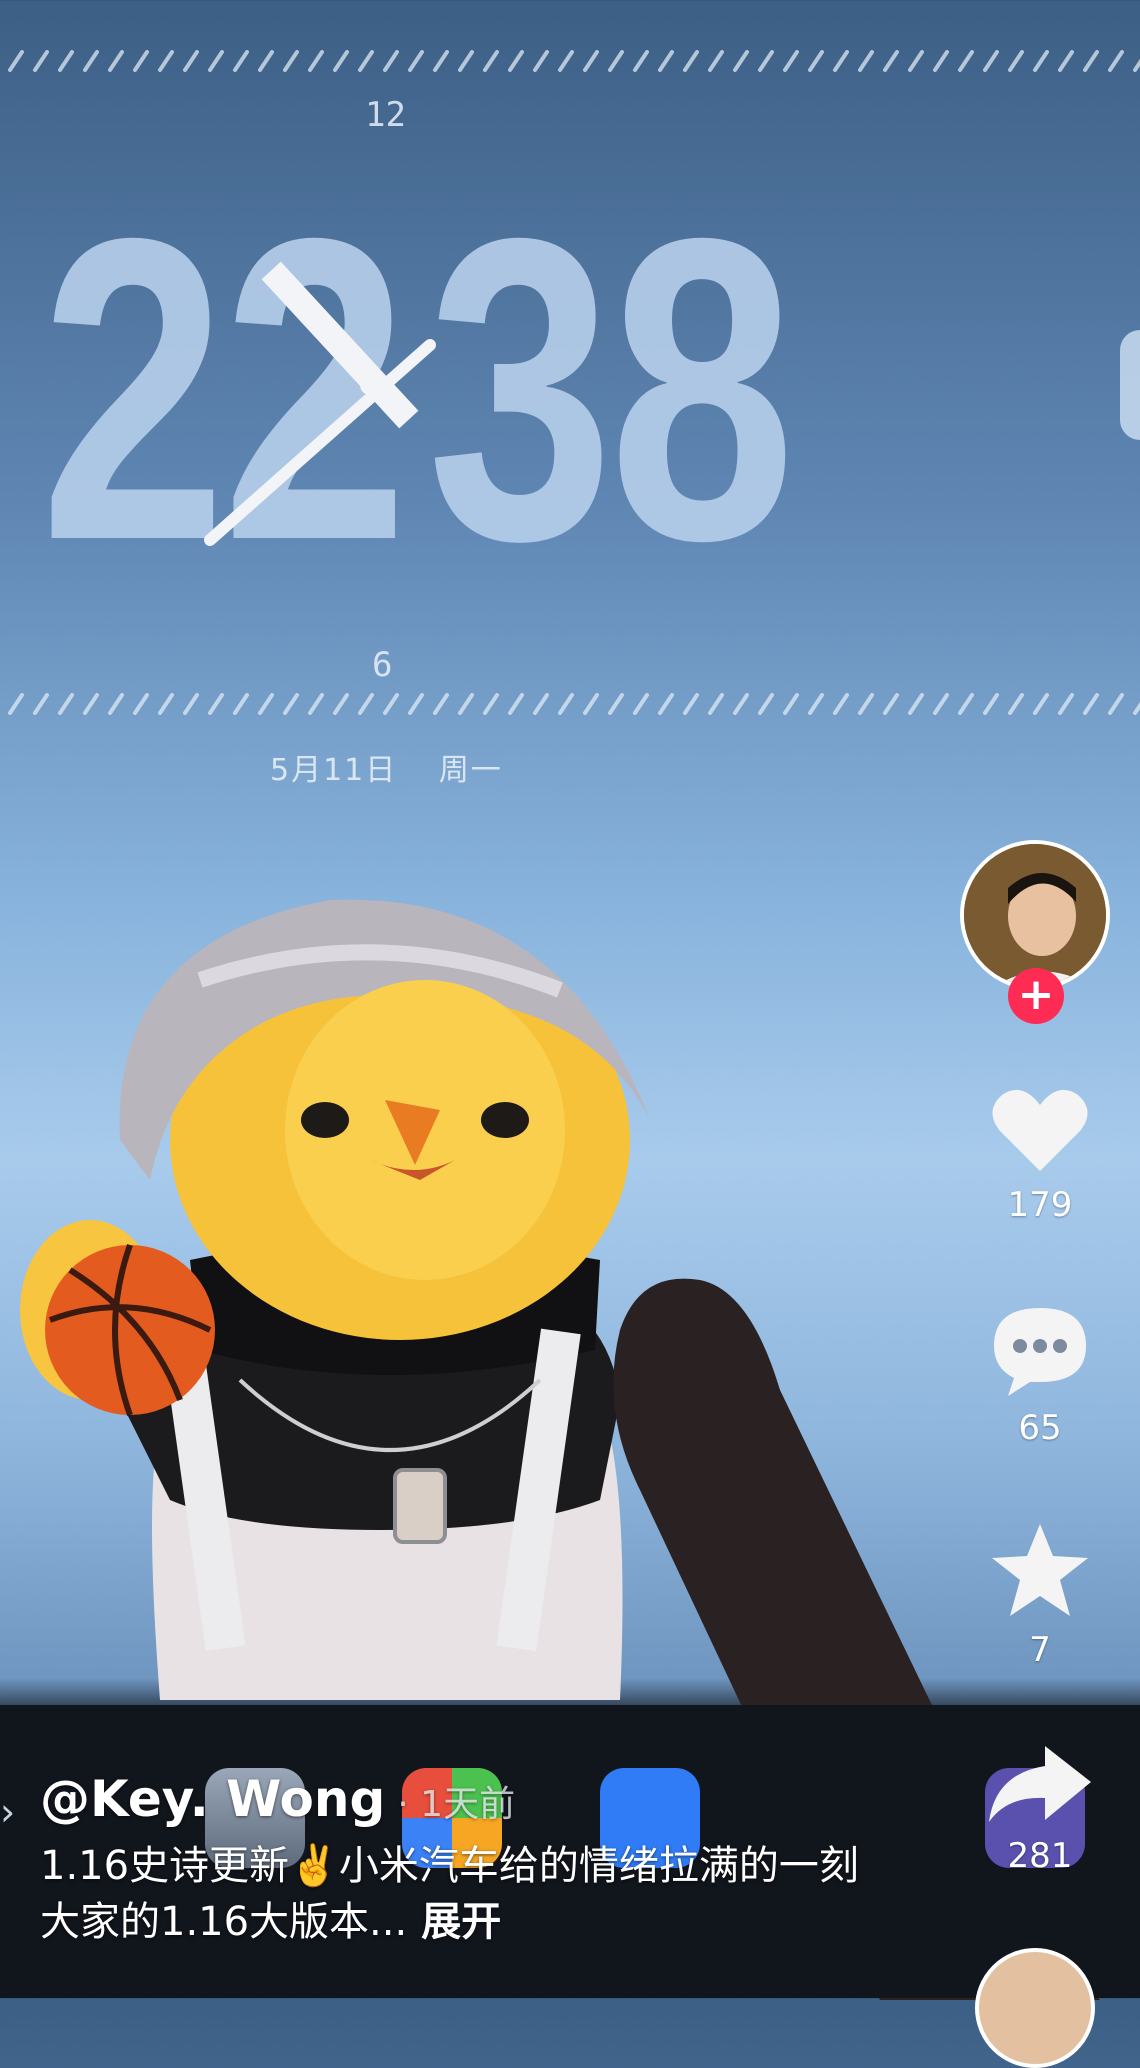  I want to click on date-text: 5月11日, so click(334, 770).